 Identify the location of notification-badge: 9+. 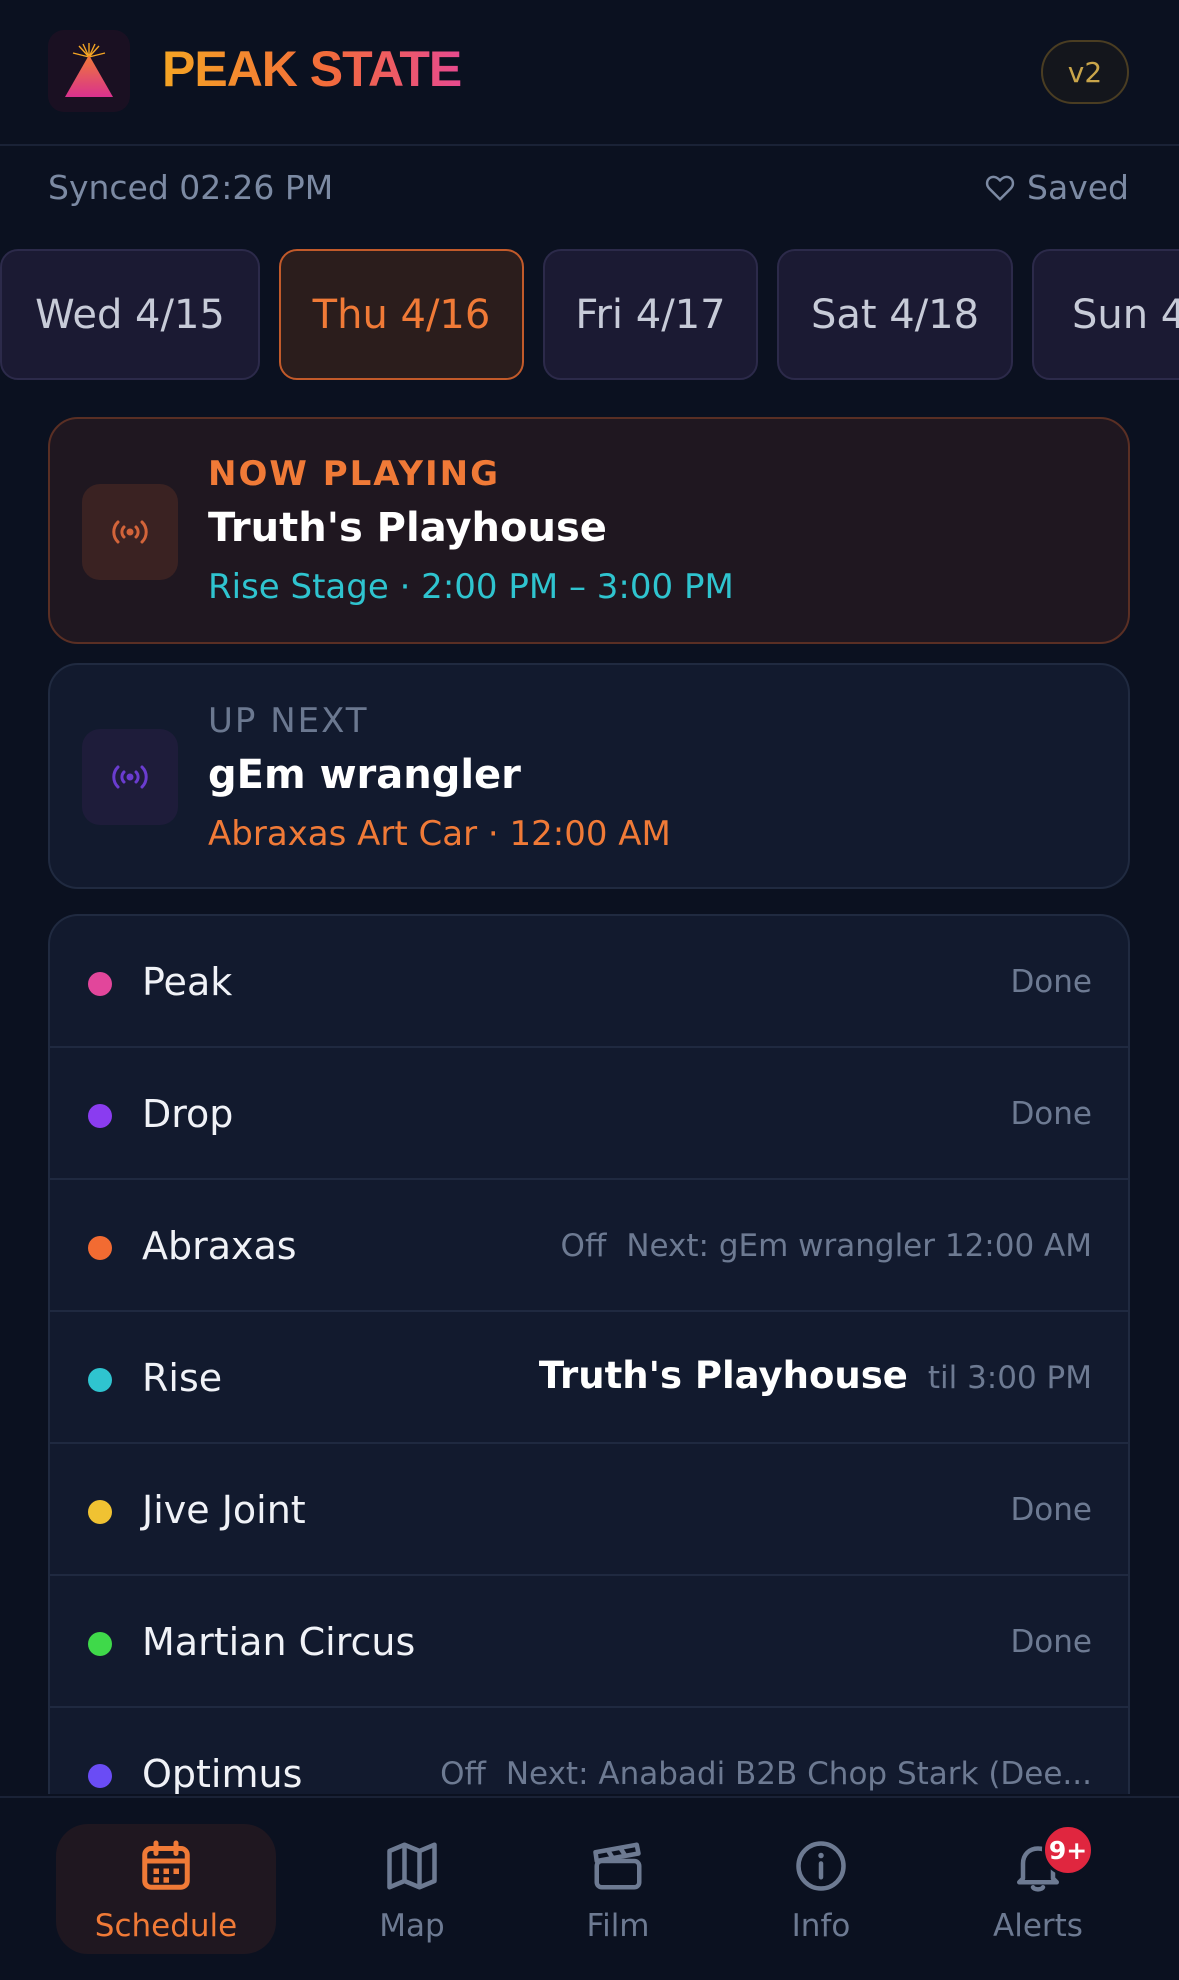
(1068, 1850).